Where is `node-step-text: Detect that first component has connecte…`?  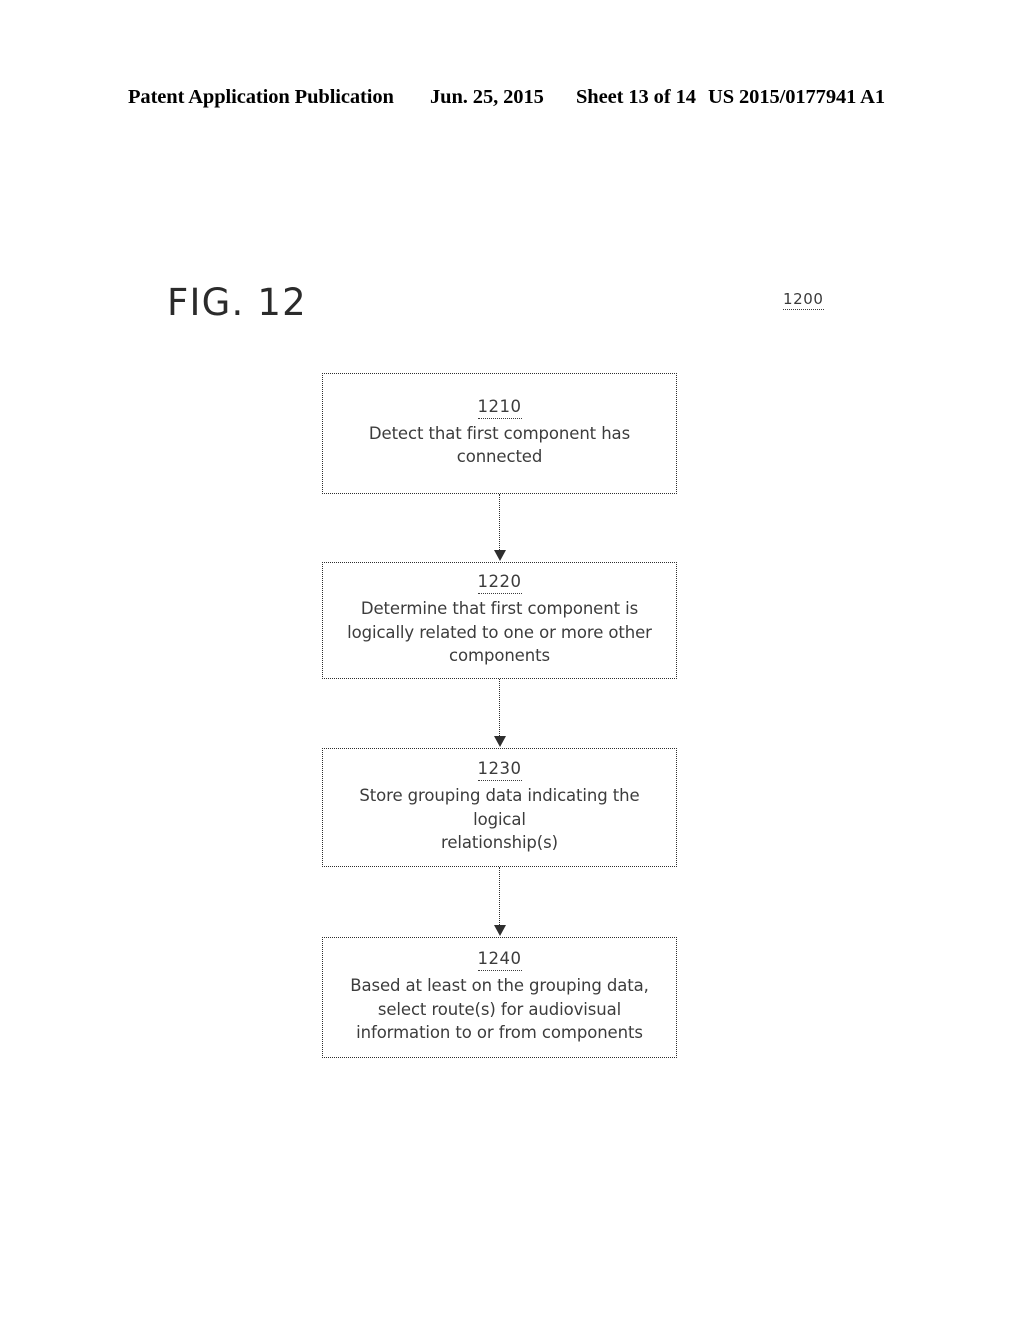 node-step-text: Detect that first component has connecte… is located at coordinates (499, 445).